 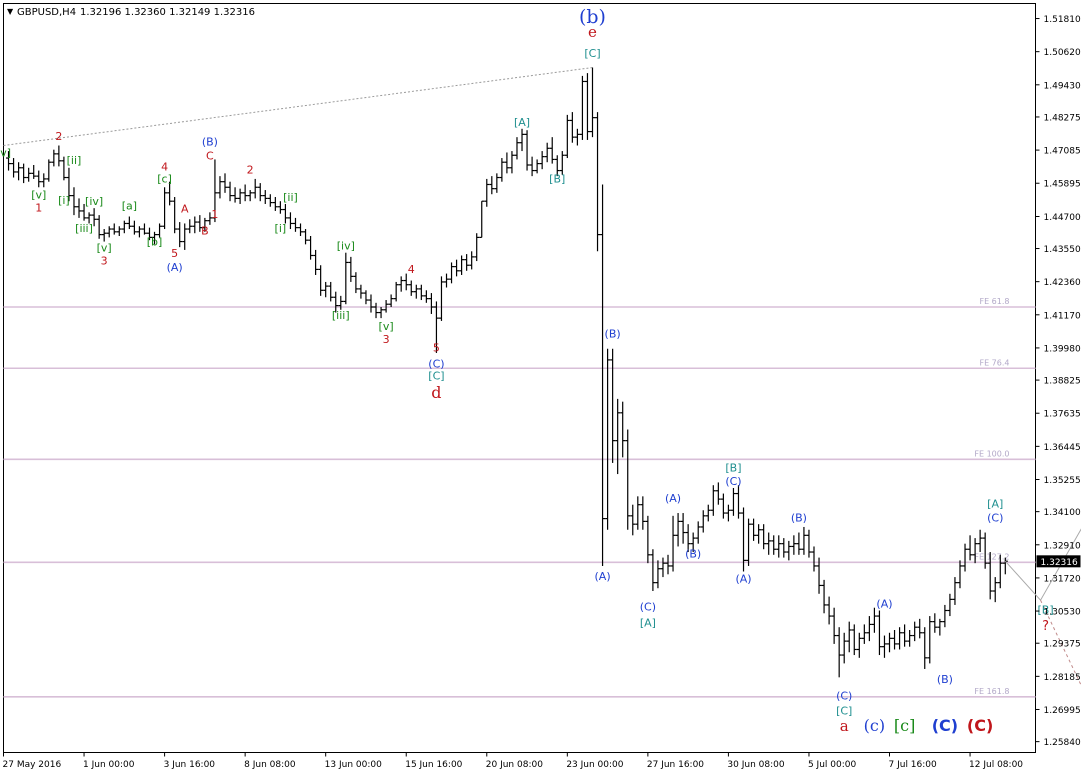 I want to click on wave-label: d, so click(x=436, y=392).